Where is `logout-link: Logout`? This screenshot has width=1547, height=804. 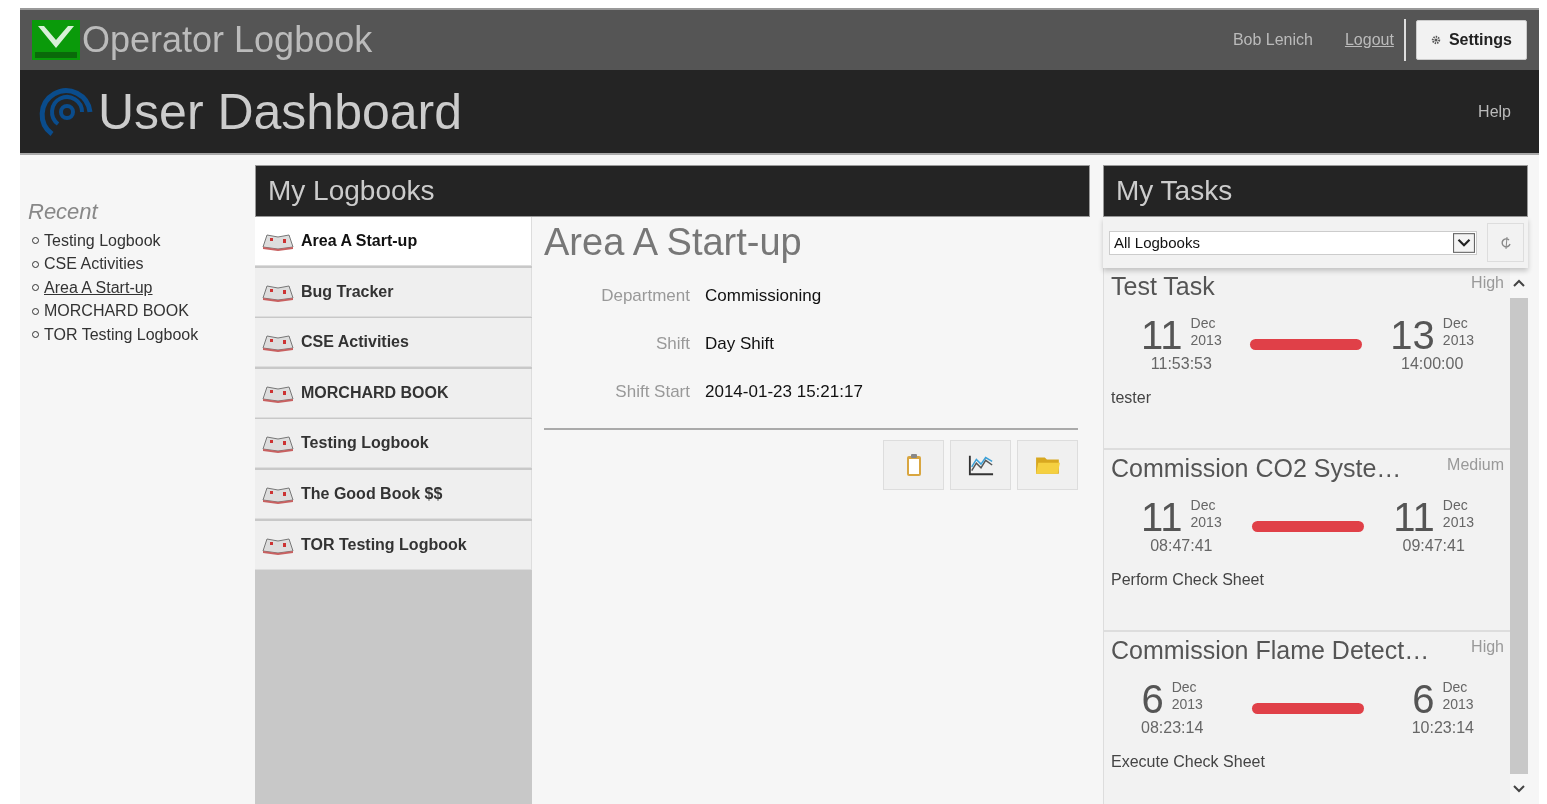
logout-link: Logout is located at coordinates (1369, 40).